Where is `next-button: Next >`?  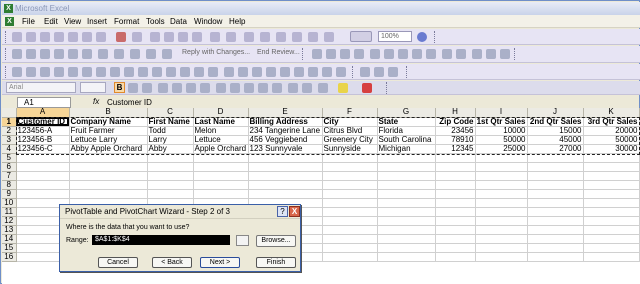
next-button: Next > is located at coordinates (220, 262).